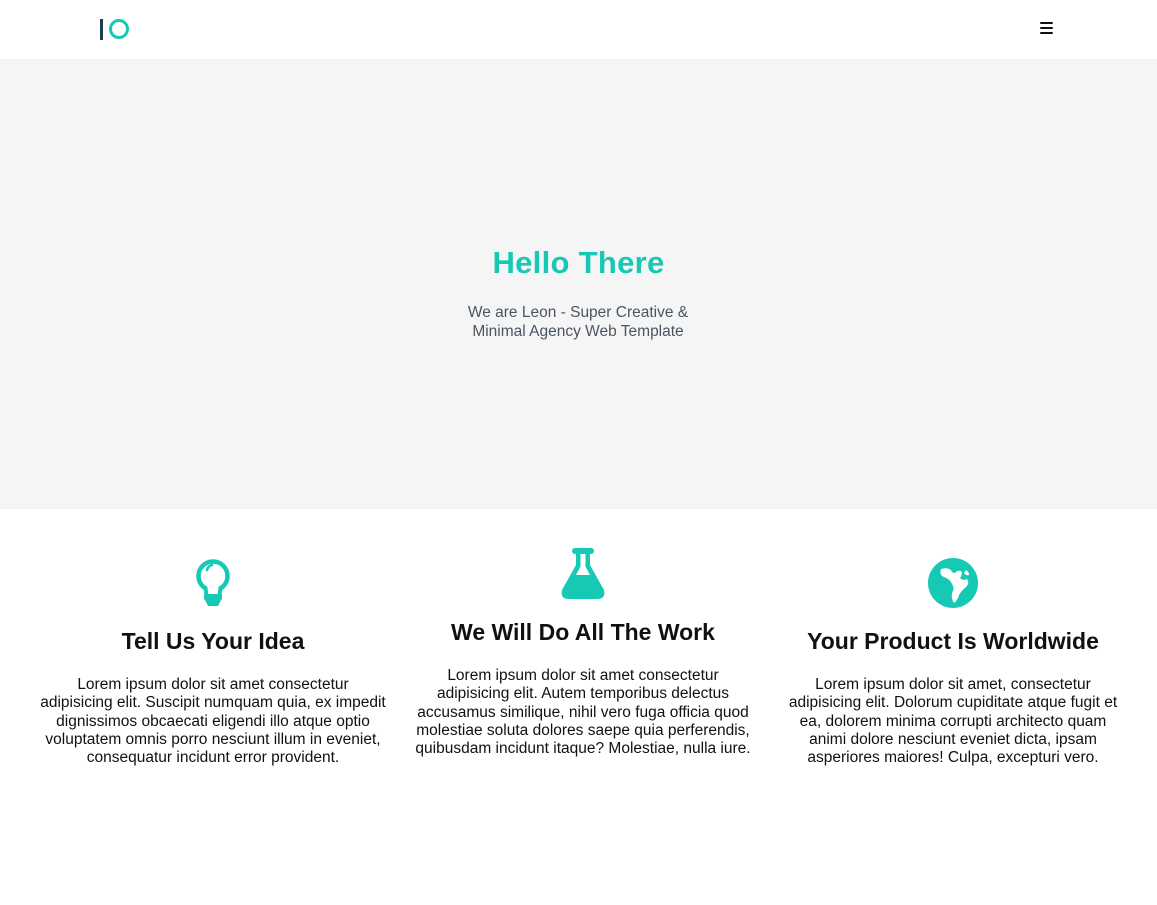 This screenshot has width=1157, height=905. Describe the element at coordinates (119, 29) in the screenshot. I see `logo-ring-mark` at that location.